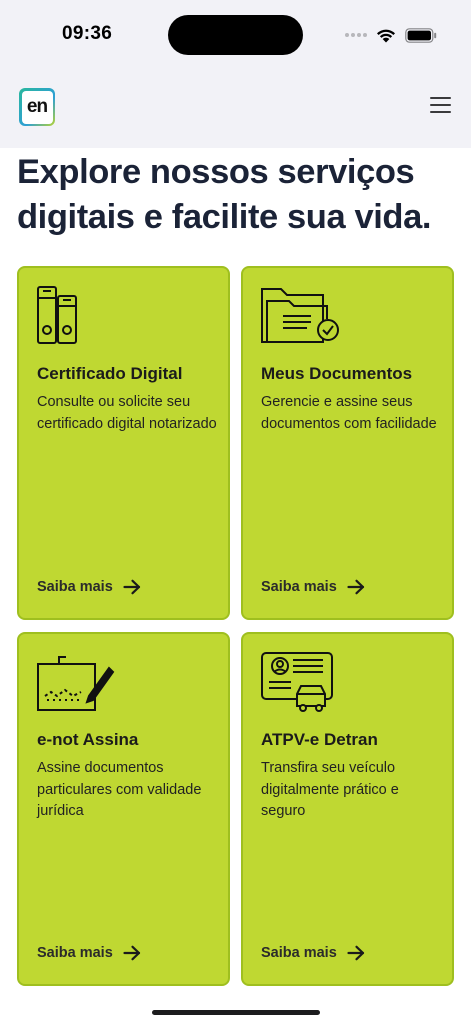 This screenshot has width=471, height=1024. I want to click on signature-pen-icon, so click(76, 683).